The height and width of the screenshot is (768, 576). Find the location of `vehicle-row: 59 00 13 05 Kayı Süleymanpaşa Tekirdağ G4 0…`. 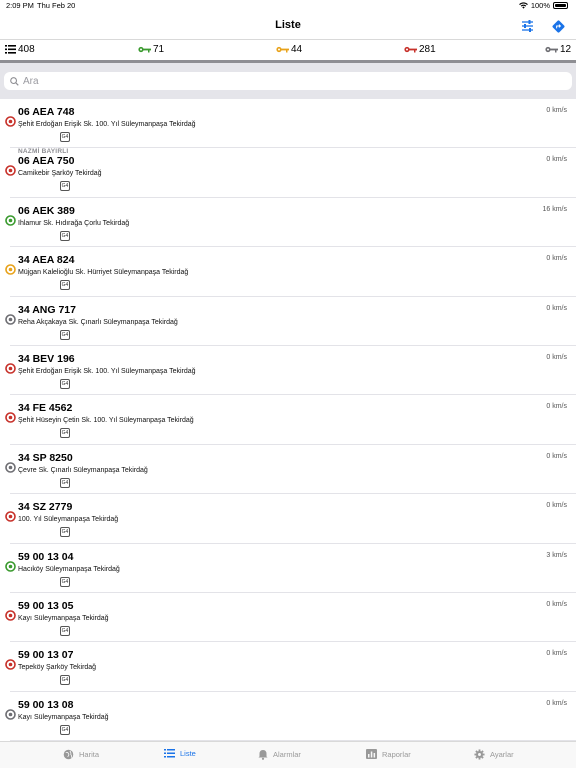

vehicle-row: 59 00 13 05 Kayı Süleymanpaşa Tekirdağ G4 0… is located at coordinates (288, 618).